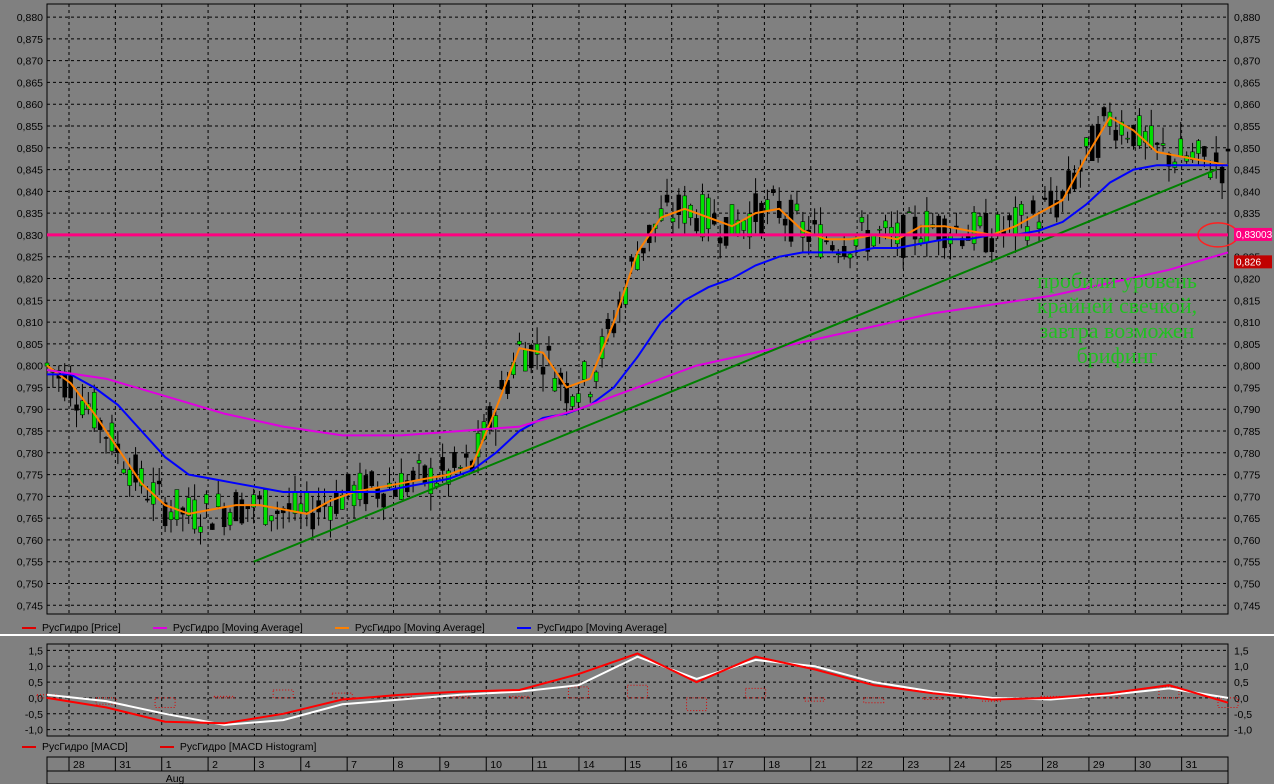 The width and height of the screenshot is (1274, 784). Describe the element at coordinates (1247, 563) in the screenshot. I see `y-tick-label-right: 0,755` at that location.